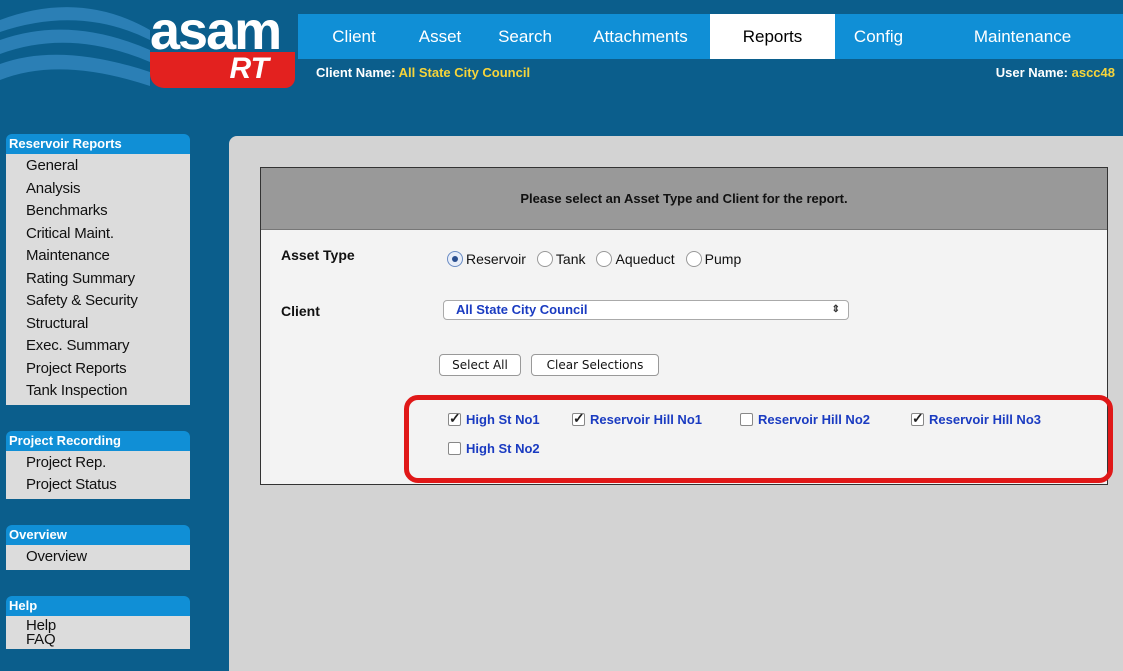 The width and height of the screenshot is (1123, 671). What do you see at coordinates (98, 440) in the screenshot?
I see `sidebar-heading: Project Recording` at bounding box center [98, 440].